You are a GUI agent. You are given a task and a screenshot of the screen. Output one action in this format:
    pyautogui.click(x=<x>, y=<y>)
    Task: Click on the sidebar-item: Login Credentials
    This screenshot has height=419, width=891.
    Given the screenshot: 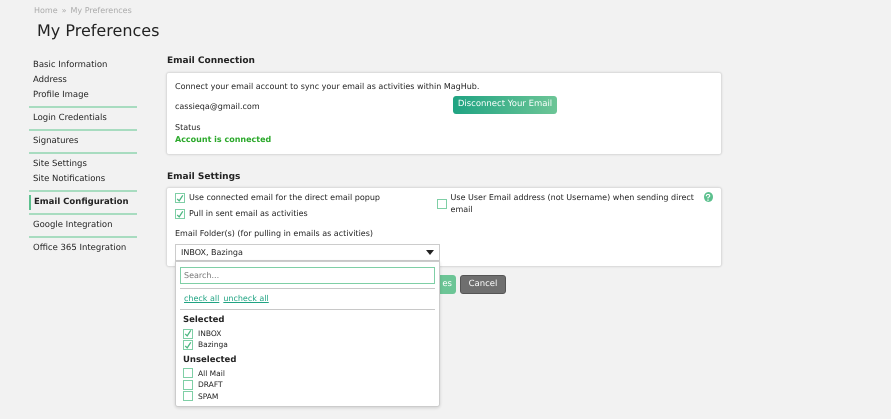 What is the action you would take?
    pyautogui.click(x=83, y=118)
    